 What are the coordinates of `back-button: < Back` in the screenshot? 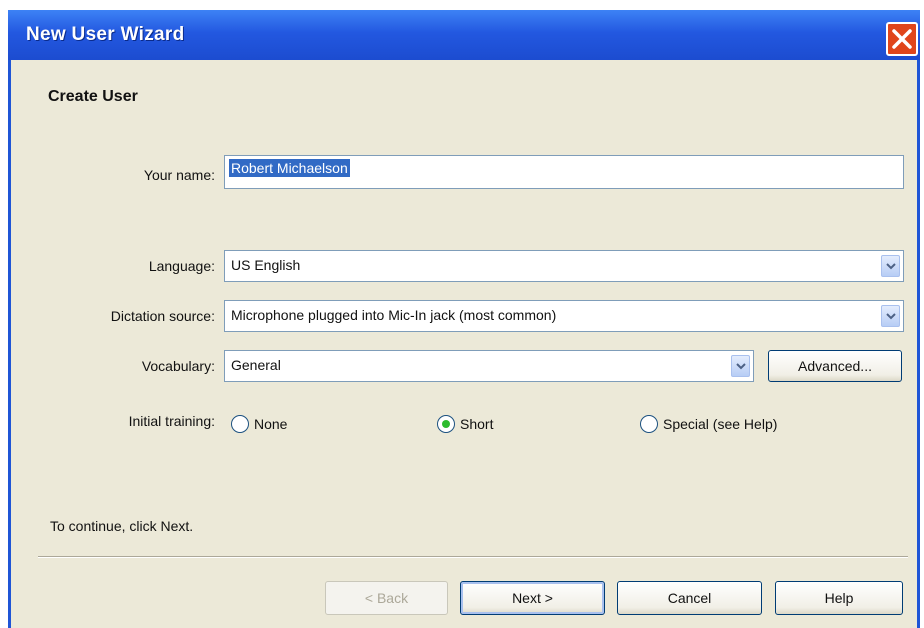 It's located at (386, 598).